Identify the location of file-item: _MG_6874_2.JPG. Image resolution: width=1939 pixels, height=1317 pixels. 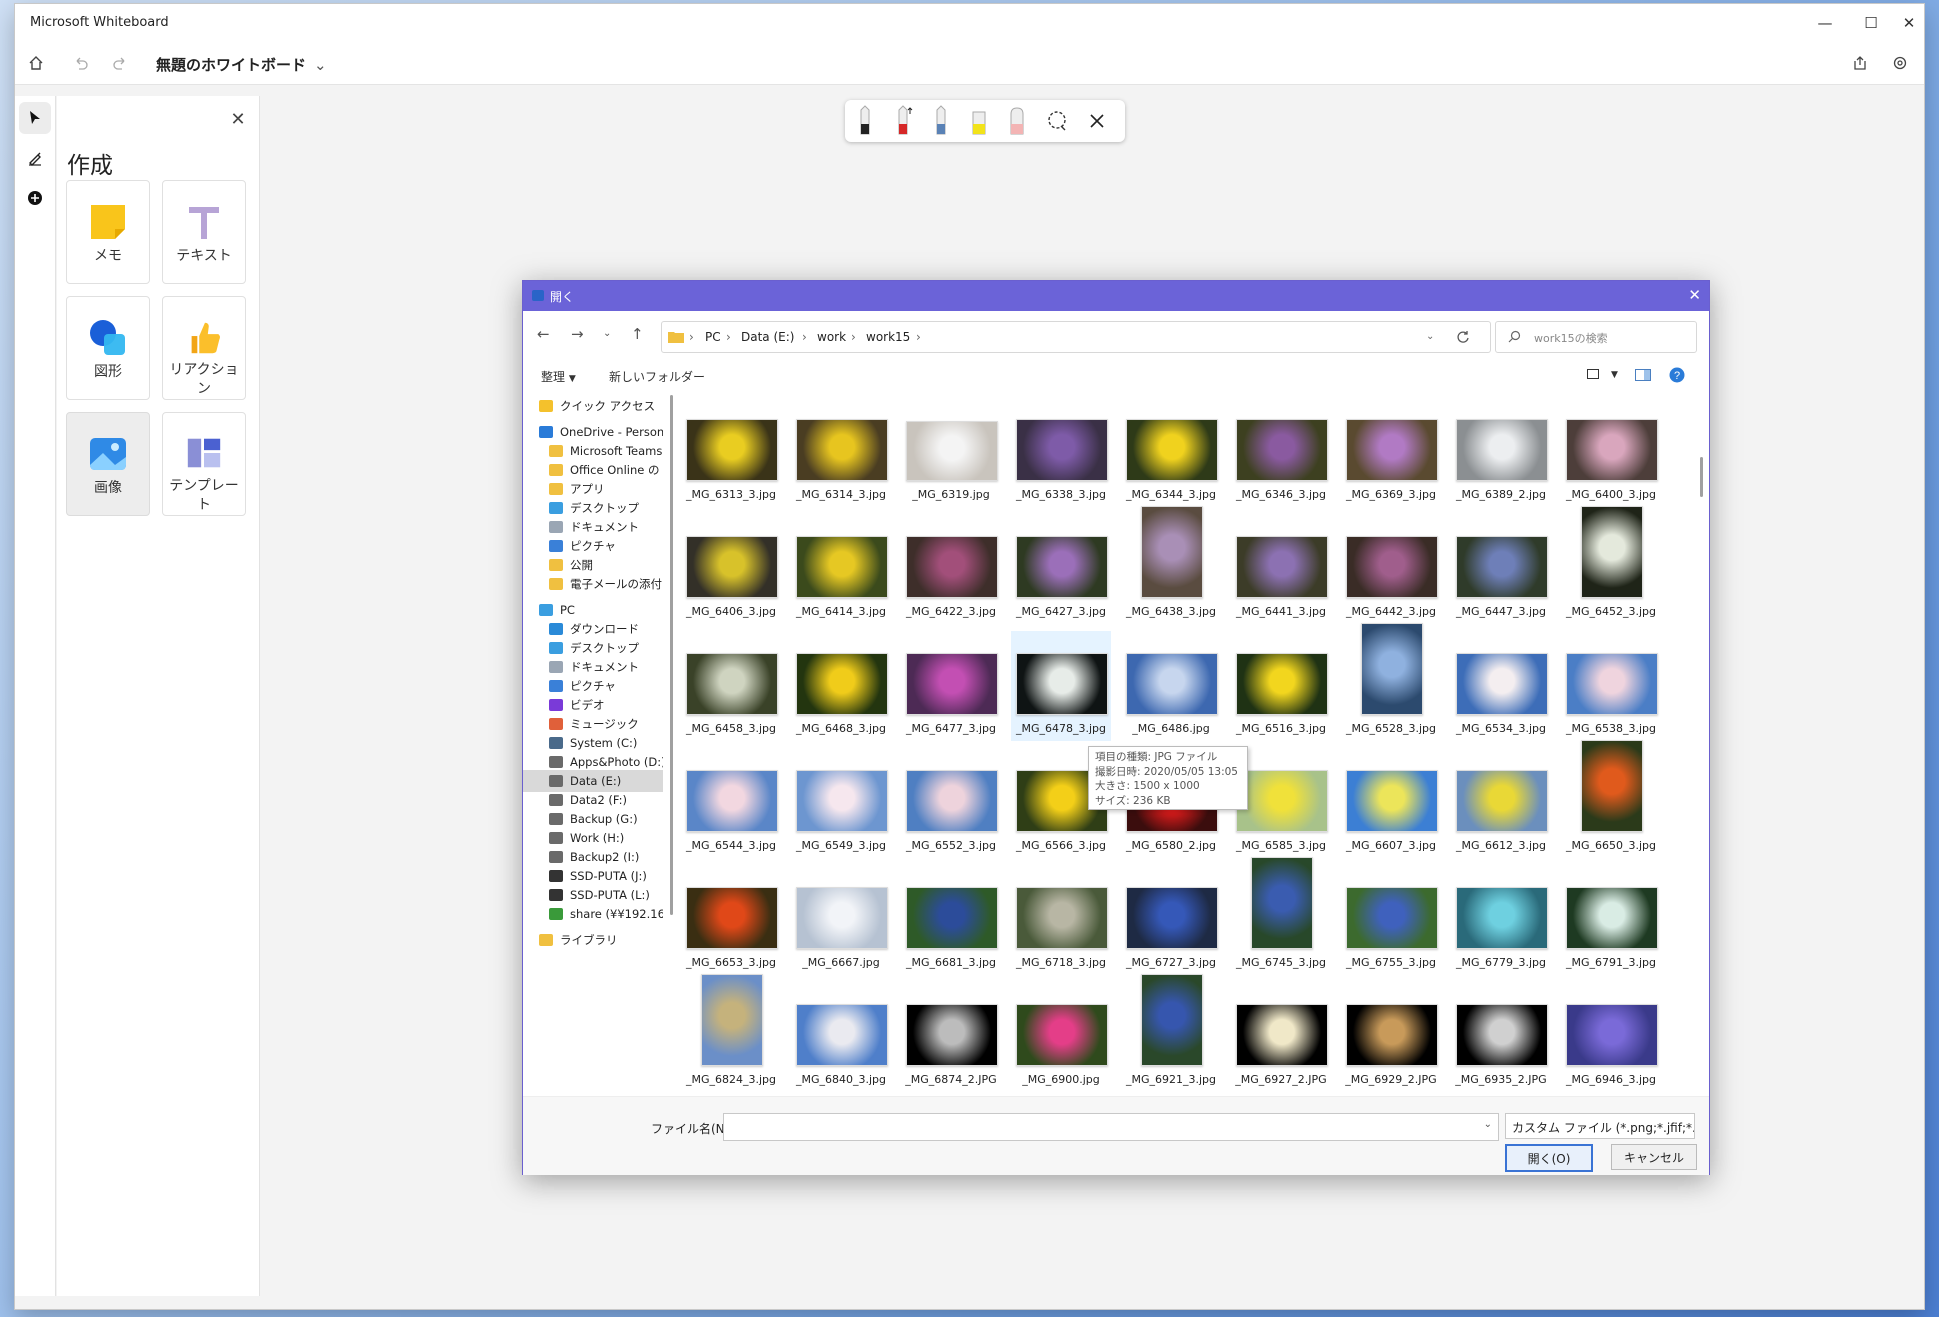
(951, 1037).